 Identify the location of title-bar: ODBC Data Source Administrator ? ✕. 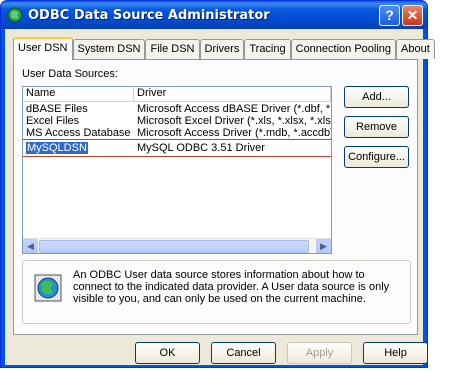
(214, 15).